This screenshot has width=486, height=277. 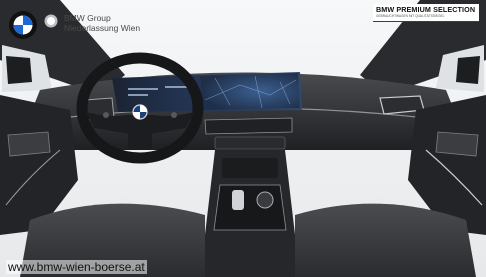 What do you see at coordinates (19, 70) in the screenshot?
I see `left-mirror` at bounding box center [19, 70].